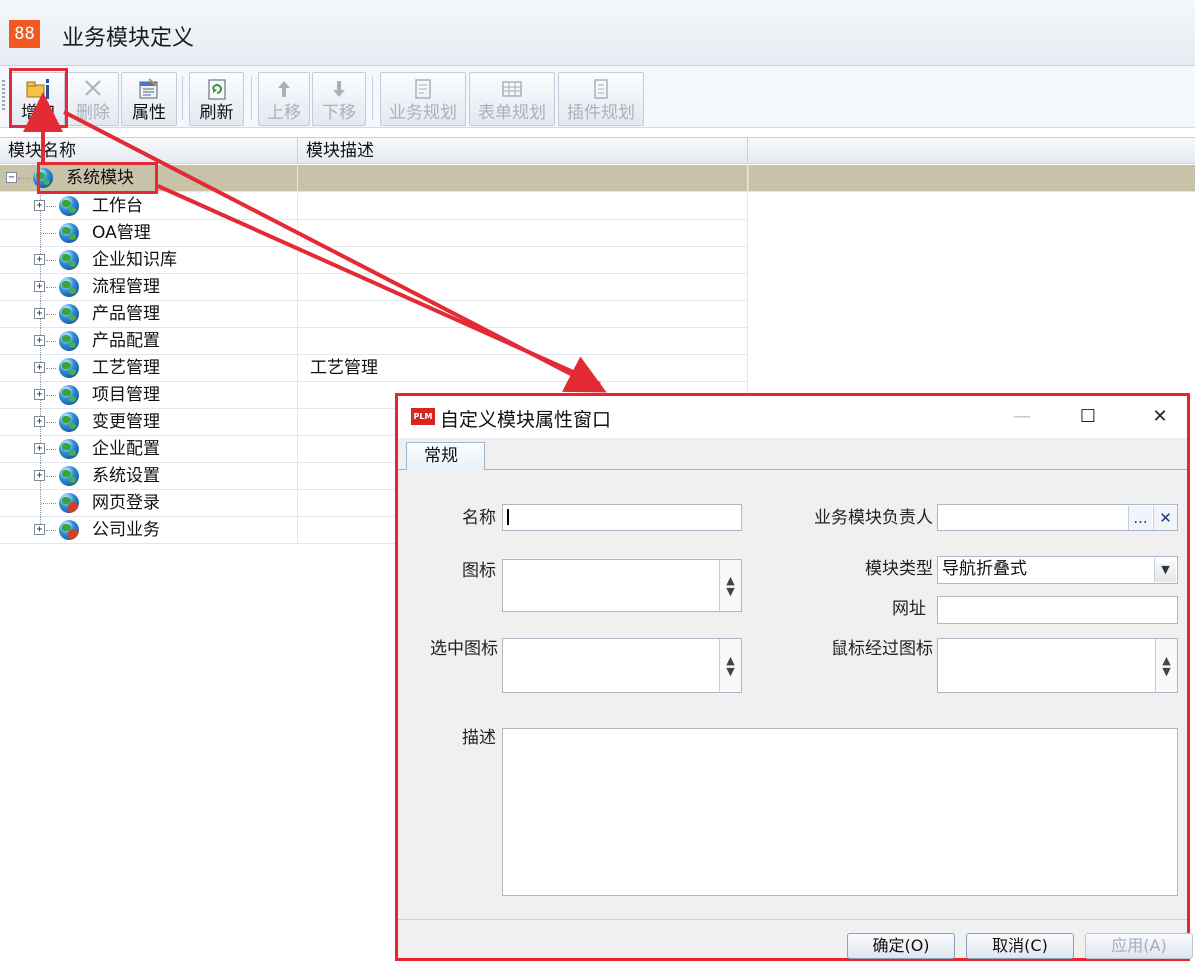  What do you see at coordinates (117, 206) in the screenshot?
I see `tree-node-label: 工作台` at bounding box center [117, 206].